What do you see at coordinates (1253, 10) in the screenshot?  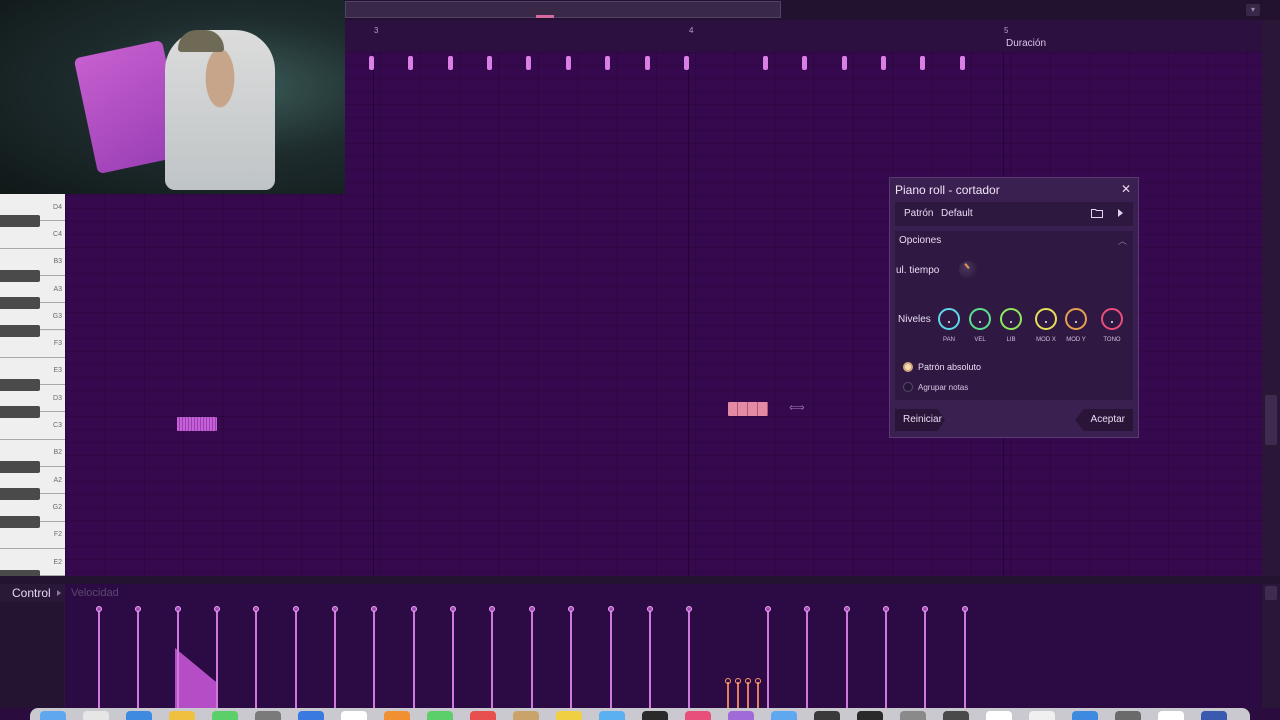 I see `menu-icon: ▾` at bounding box center [1253, 10].